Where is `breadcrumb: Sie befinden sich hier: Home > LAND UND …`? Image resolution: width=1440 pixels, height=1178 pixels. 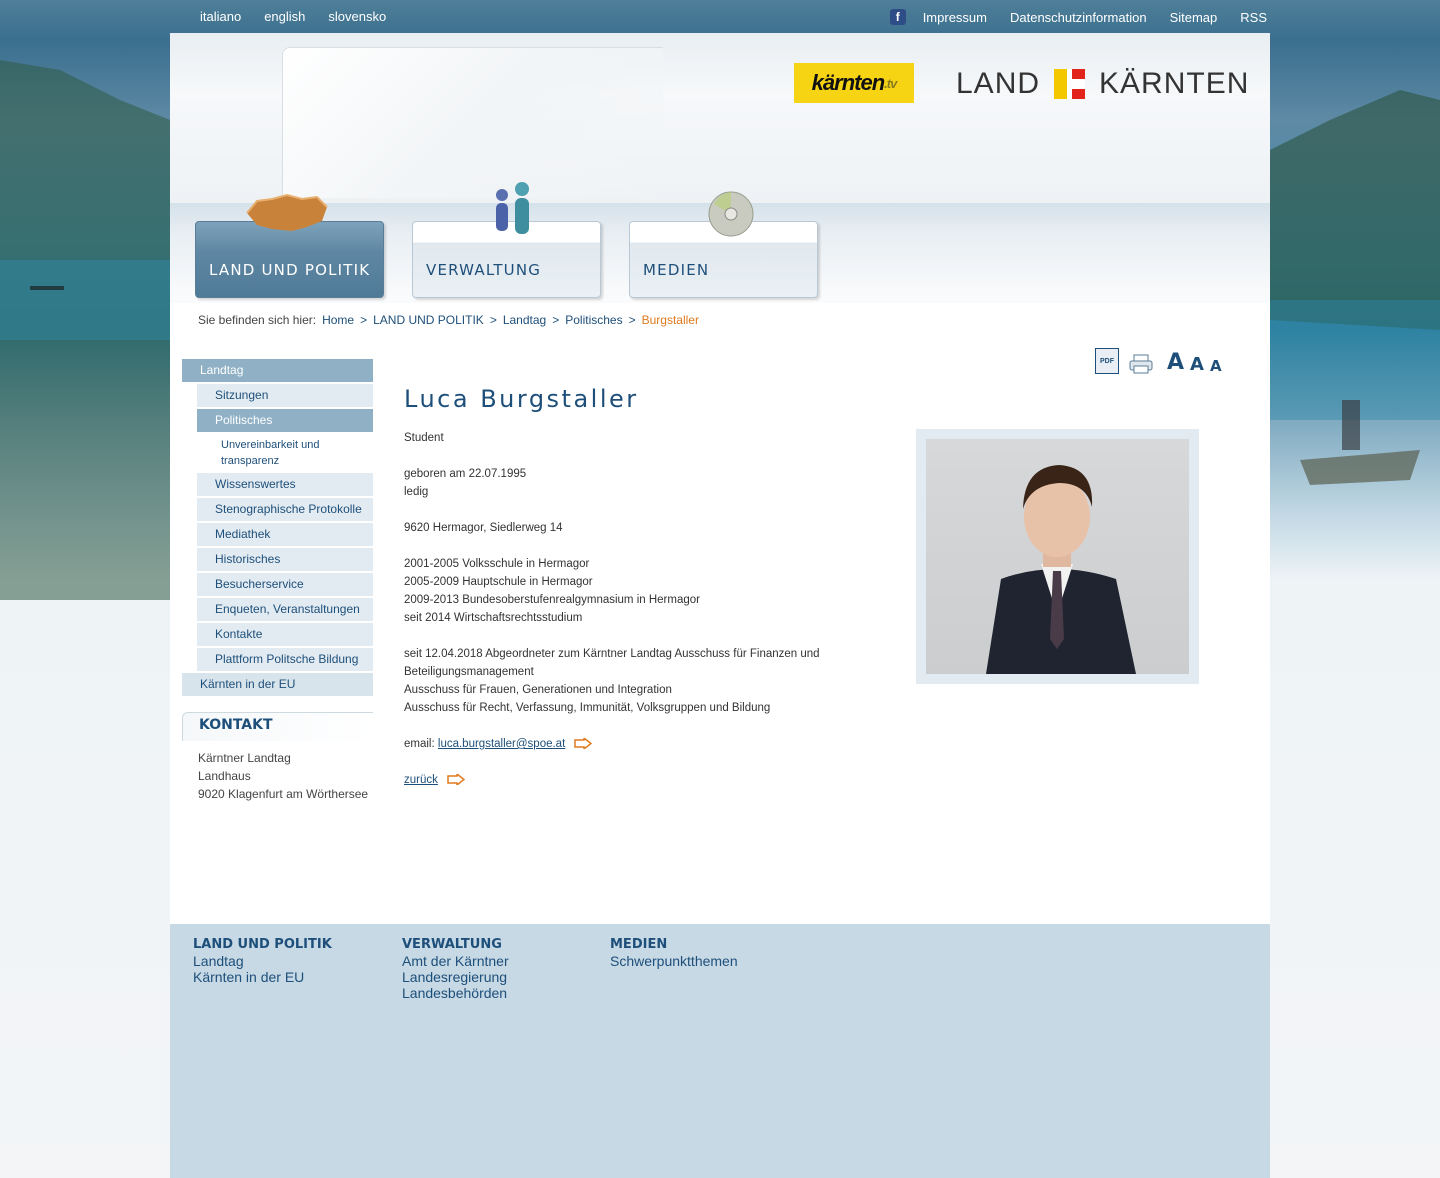 breadcrumb: Sie befinden sich hier: Home > LAND UND … is located at coordinates (448, 320).